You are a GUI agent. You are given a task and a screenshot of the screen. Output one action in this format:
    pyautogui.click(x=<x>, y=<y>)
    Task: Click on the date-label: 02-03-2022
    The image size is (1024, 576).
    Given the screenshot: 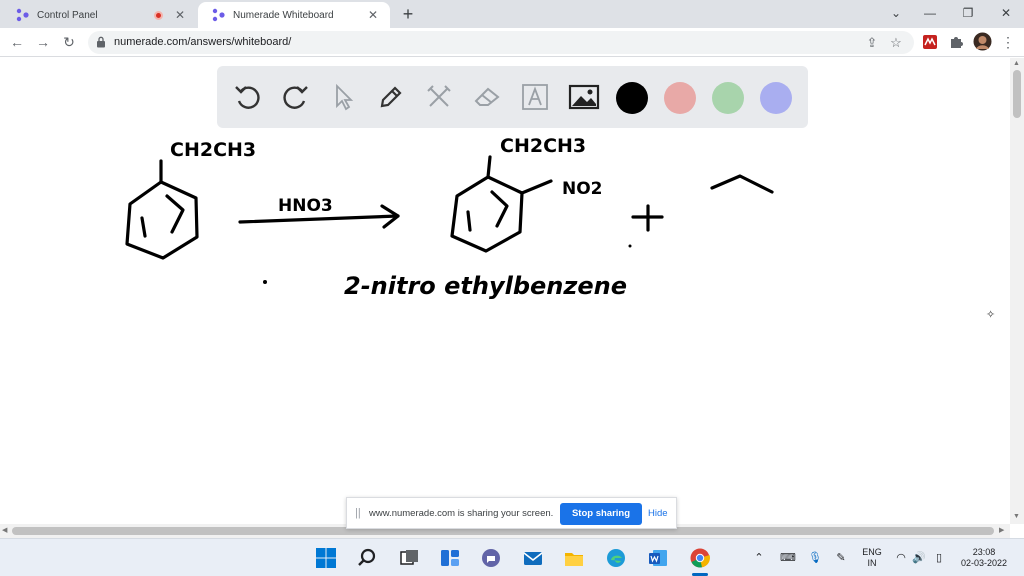 What is the action you would take?
    pyautogui.click(x=984, y=563)
    